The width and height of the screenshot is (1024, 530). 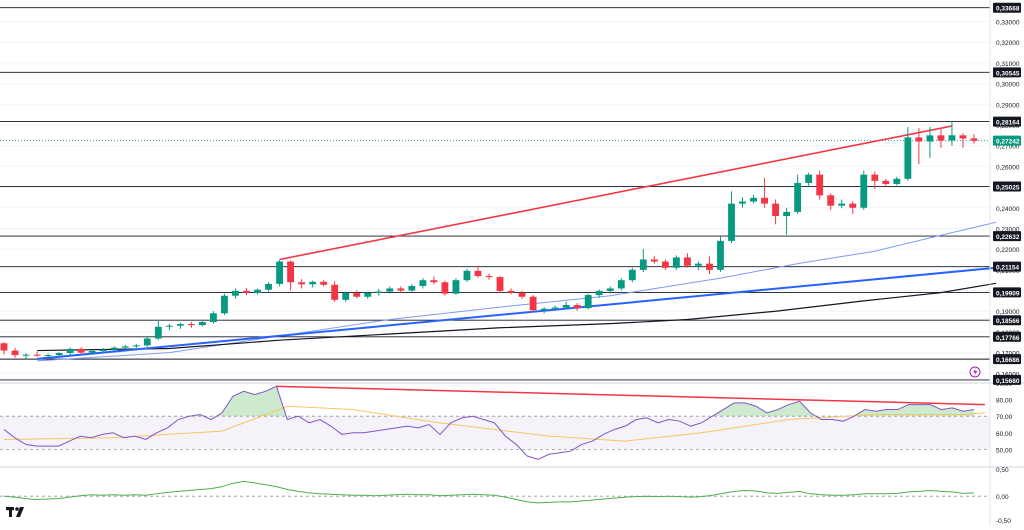 I want to click on rsi-trendline, so click(x=630, y=395).